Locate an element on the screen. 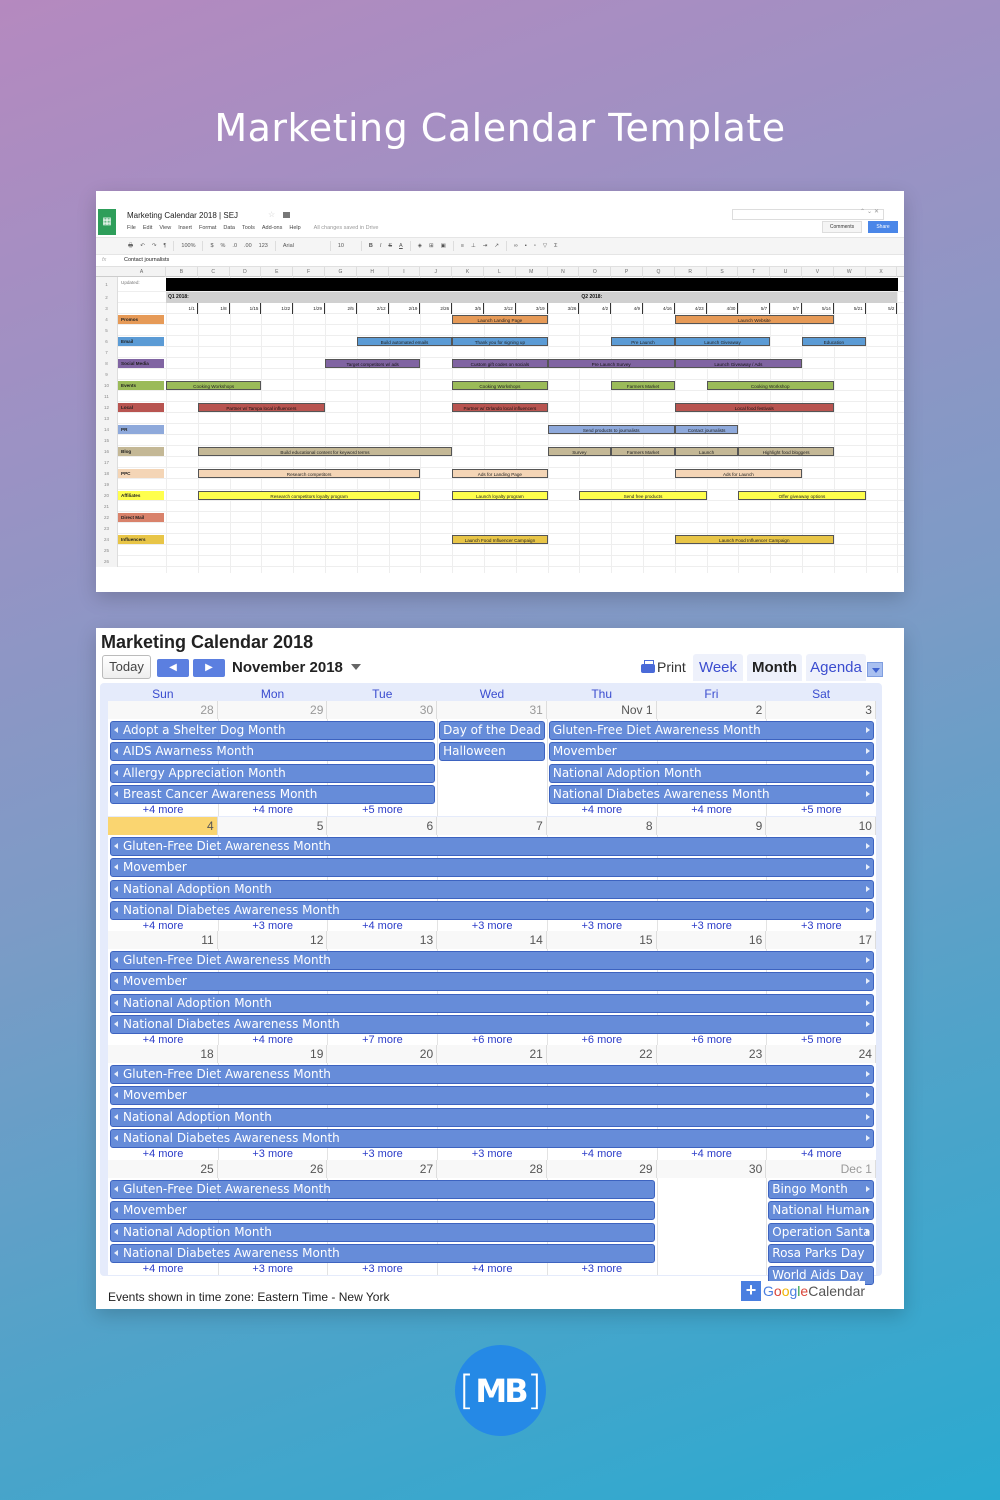  fill-color-icon: ◈ is located at coordinates (420, 246).